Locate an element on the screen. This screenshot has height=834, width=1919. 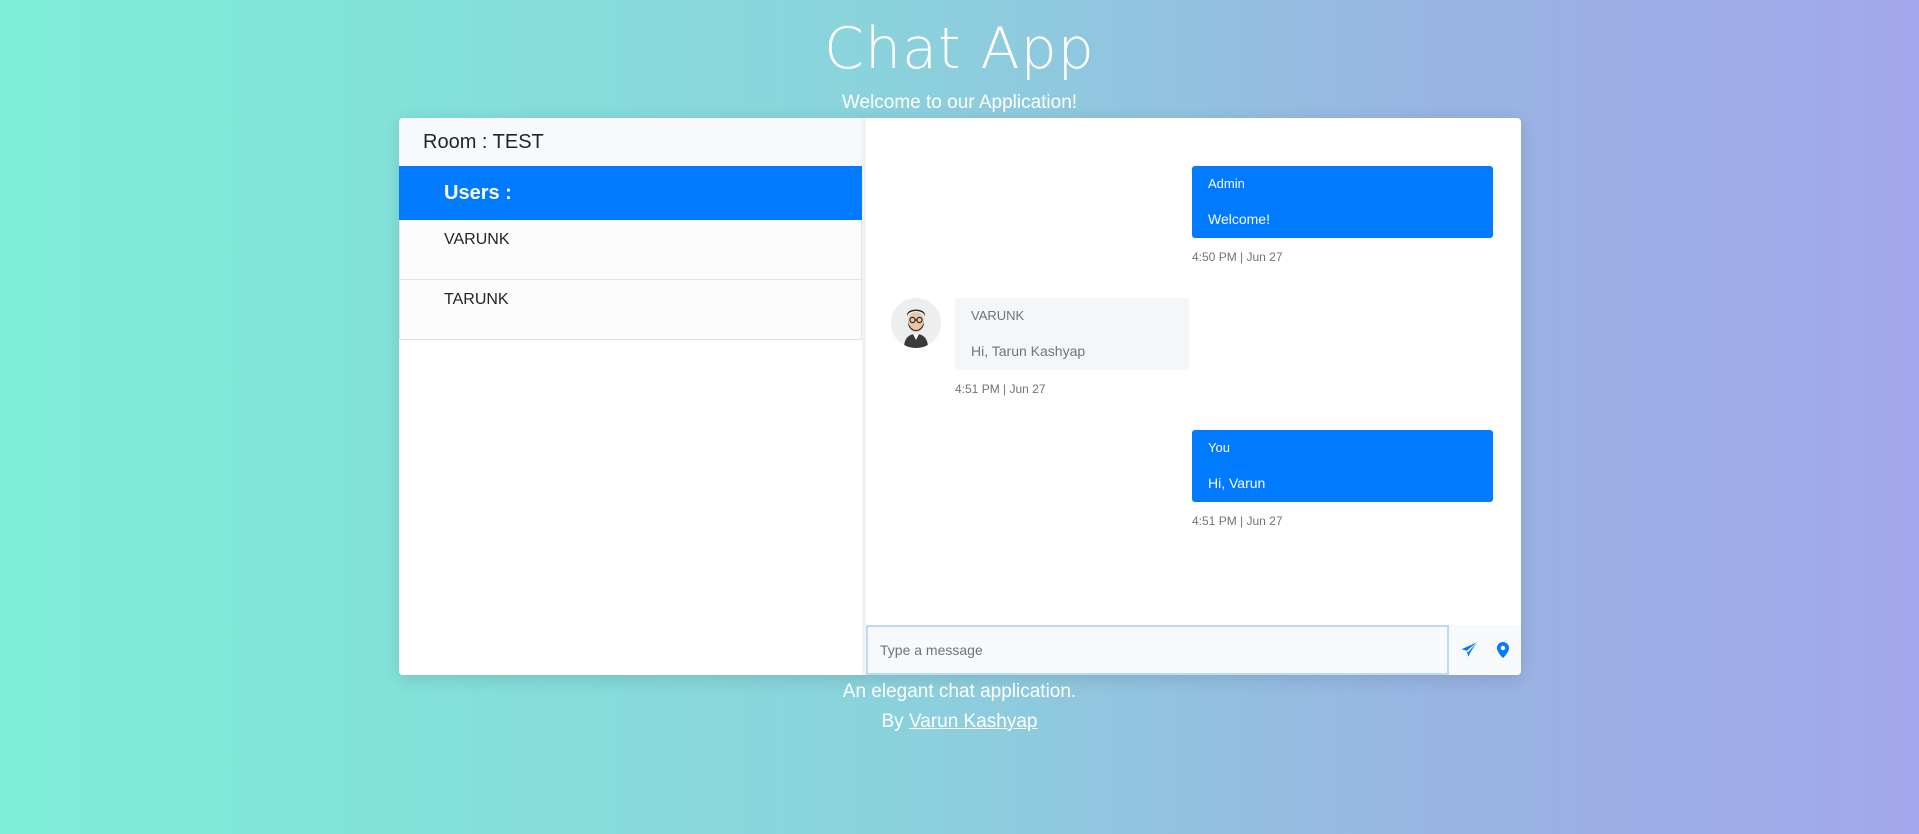
users-header: Users : is located at coordinates (630, 193).